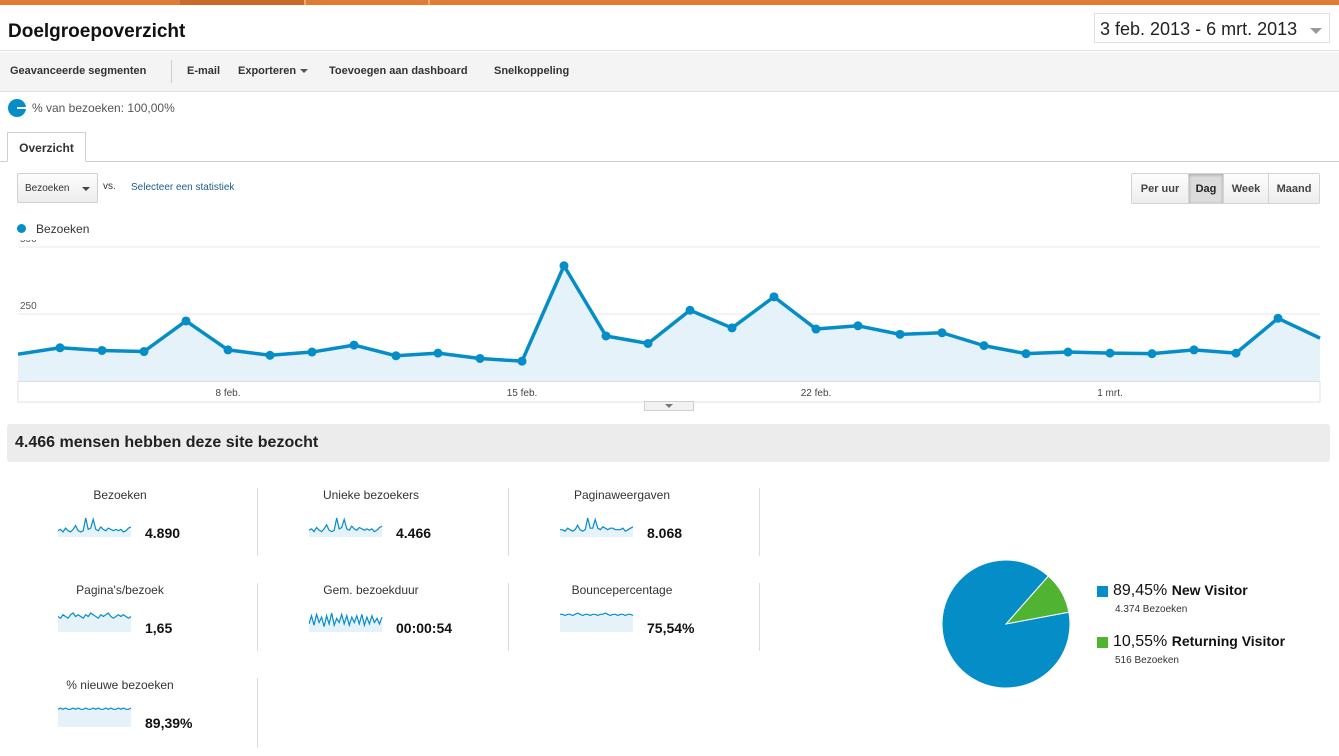 The image size is (1339, 756). Describe the element at coordinates (203, 71) in the screenshot. I see `email-button: E-mail` at that location.